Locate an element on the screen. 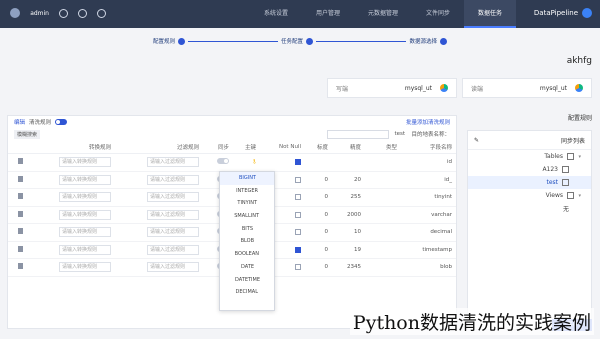  tree-item-views: ▾ Views is located at coordinates (529, 195).